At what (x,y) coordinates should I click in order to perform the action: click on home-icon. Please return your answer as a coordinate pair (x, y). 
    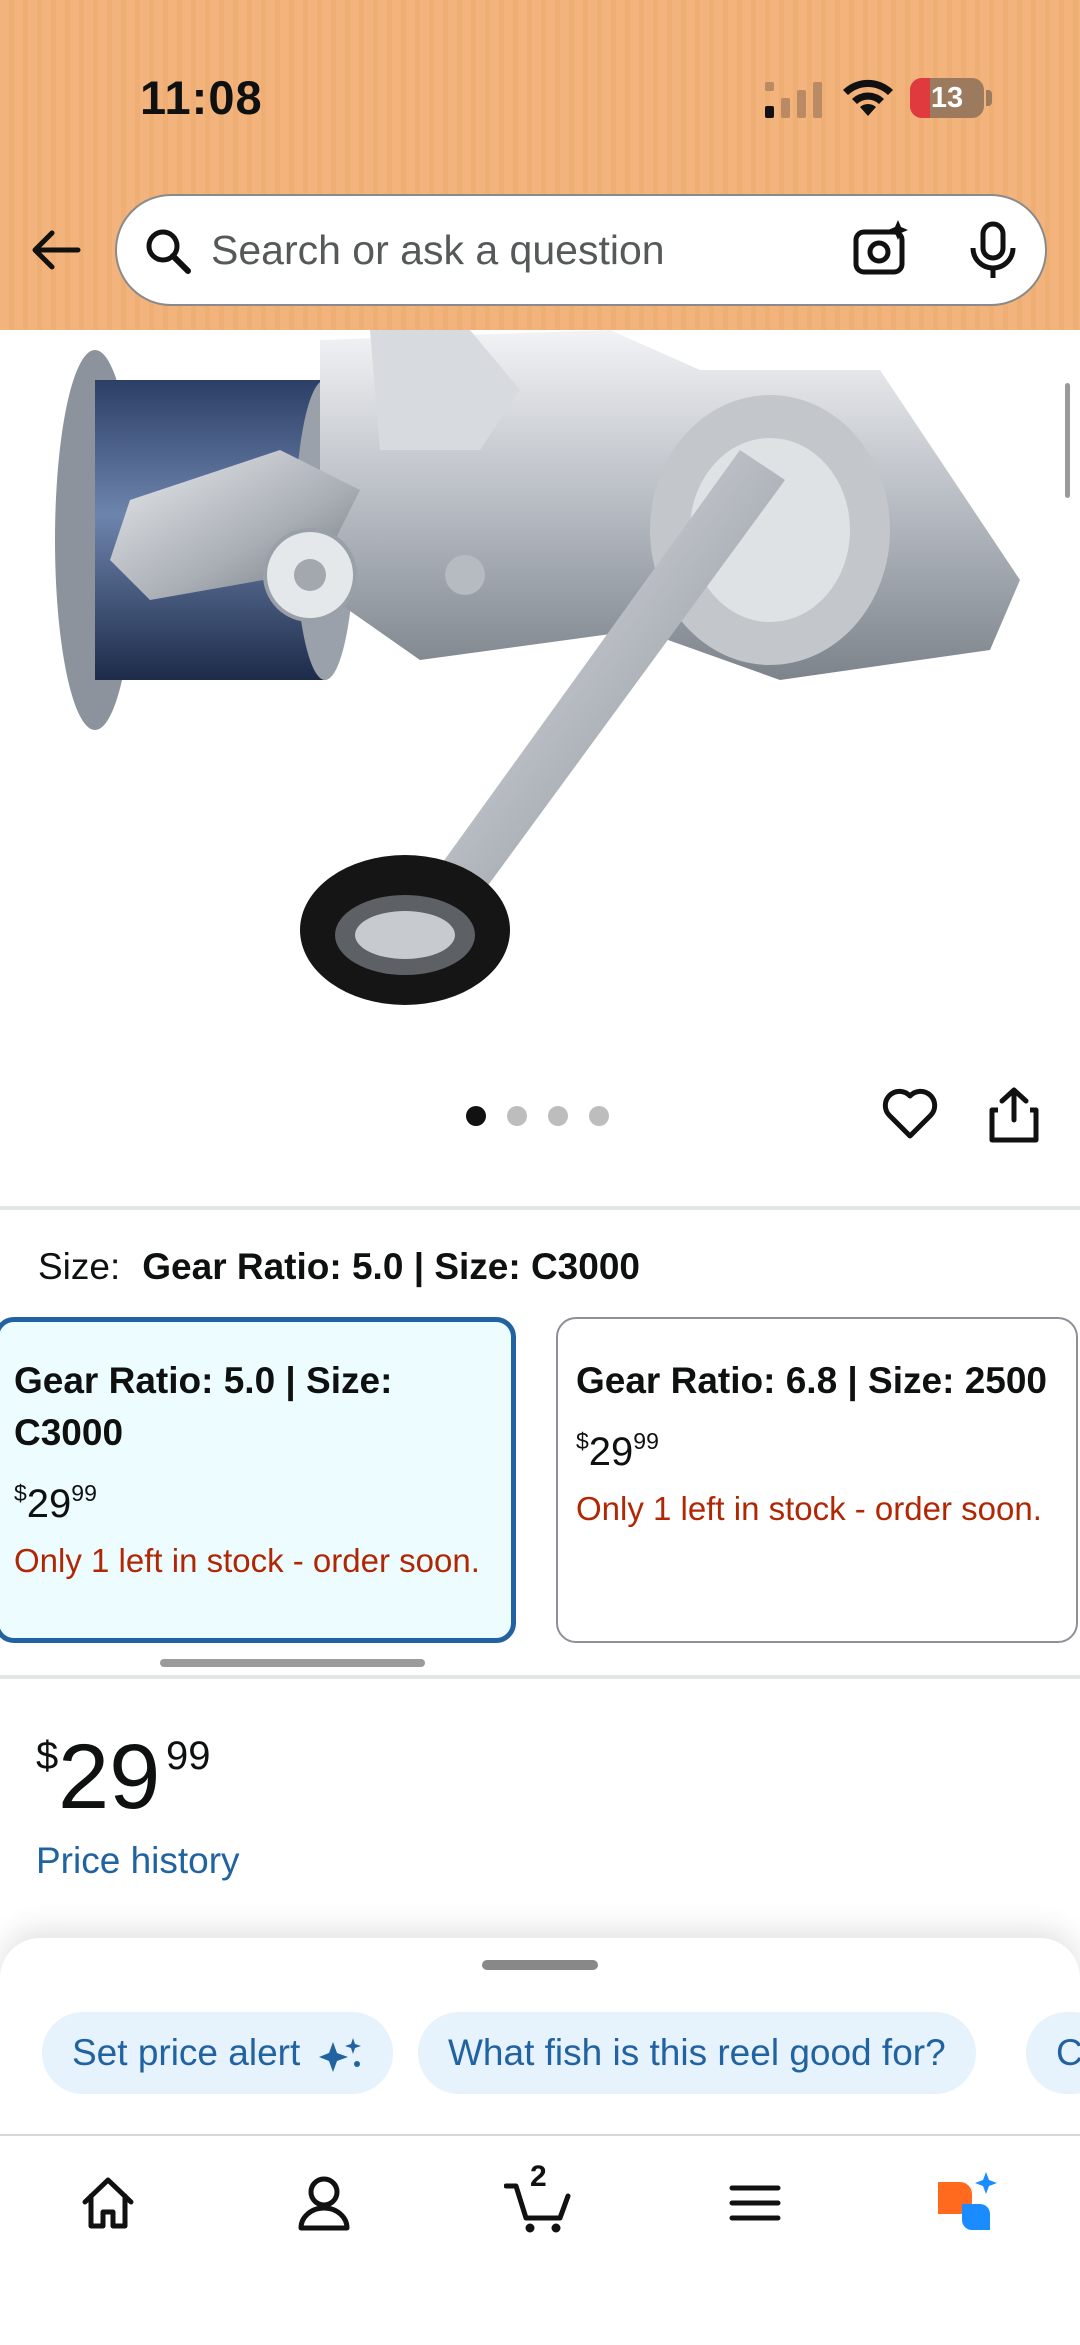
    Looking at the image, I should click on (108, 2203).